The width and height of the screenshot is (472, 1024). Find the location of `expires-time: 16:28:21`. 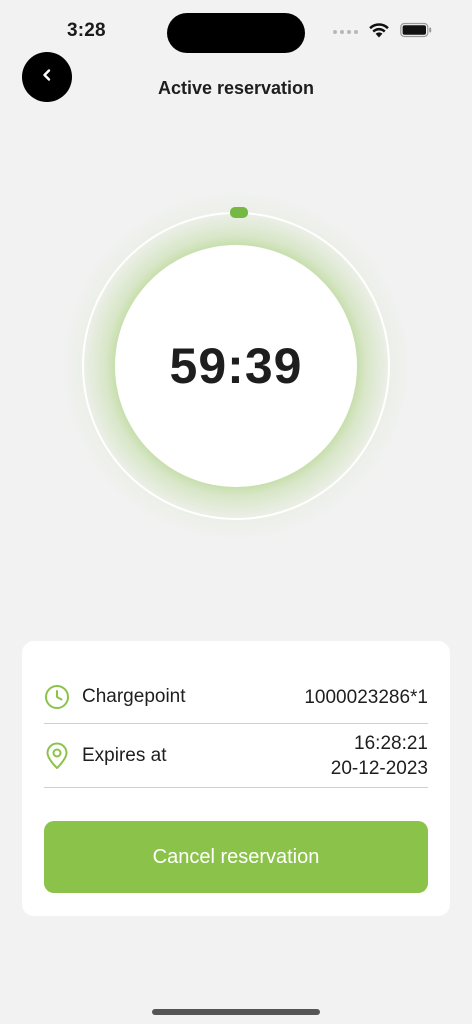

expires-time: 16:28:21 is located at coordinates (391, 743).